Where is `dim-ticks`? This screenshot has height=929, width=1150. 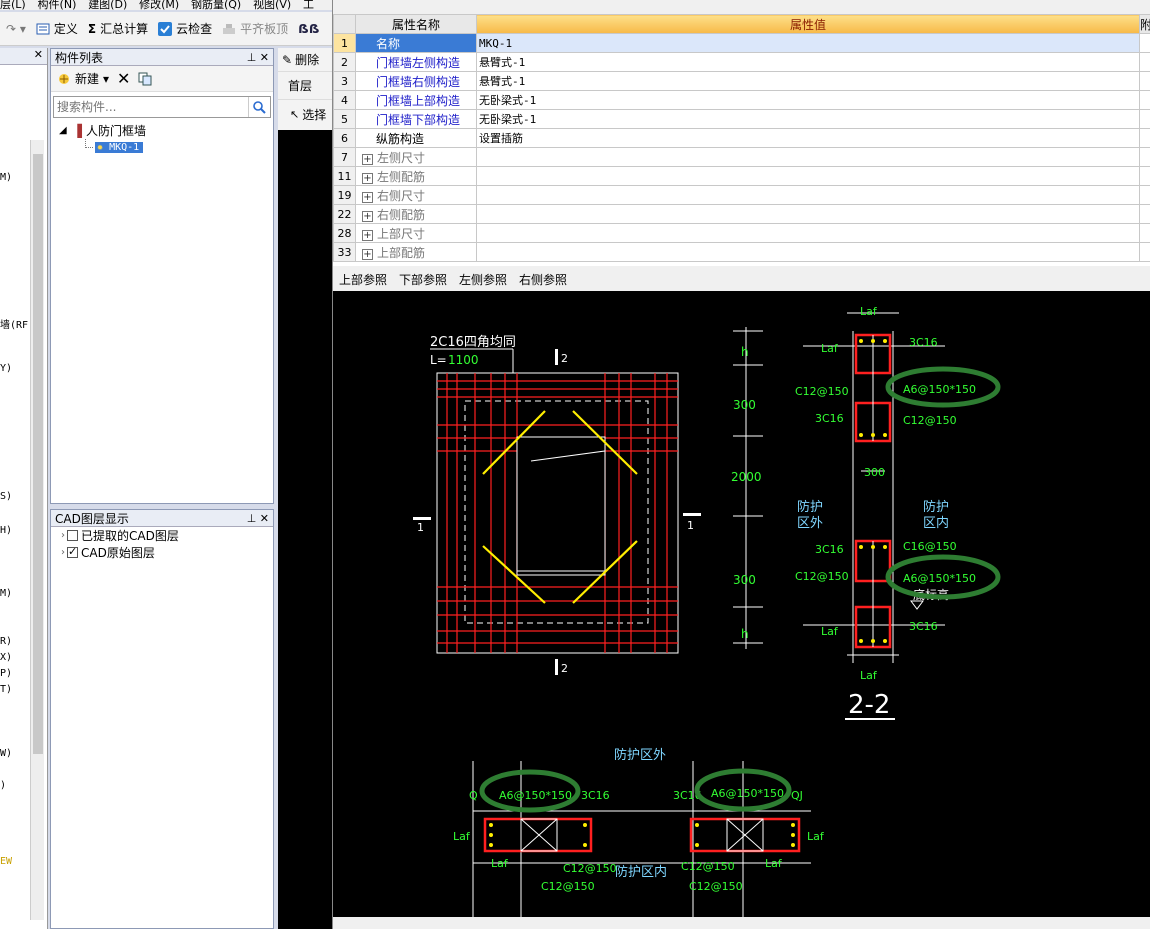 dim-ticks is located at coordinates (748, 487).